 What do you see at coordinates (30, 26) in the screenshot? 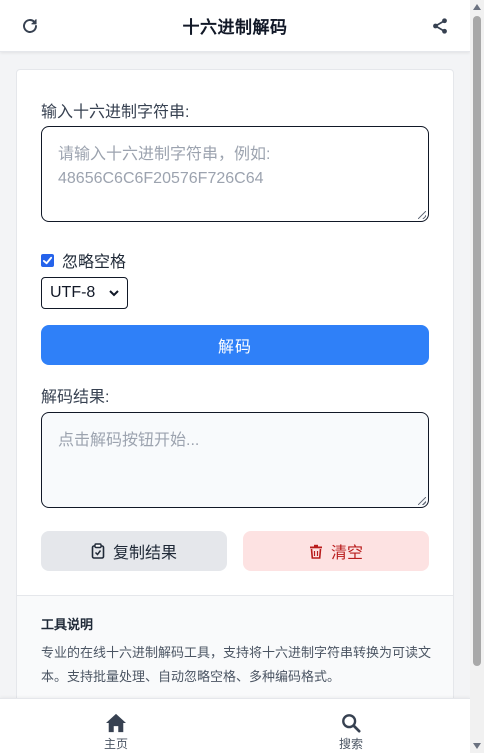
I see `refresh-icon` at bounding box center [30, 26].